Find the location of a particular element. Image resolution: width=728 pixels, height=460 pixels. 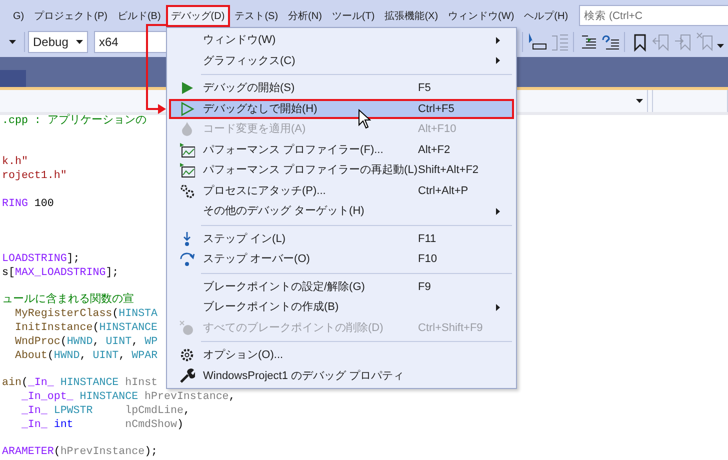

menu-item: 分析(N) is located at coordinates (305, 16).